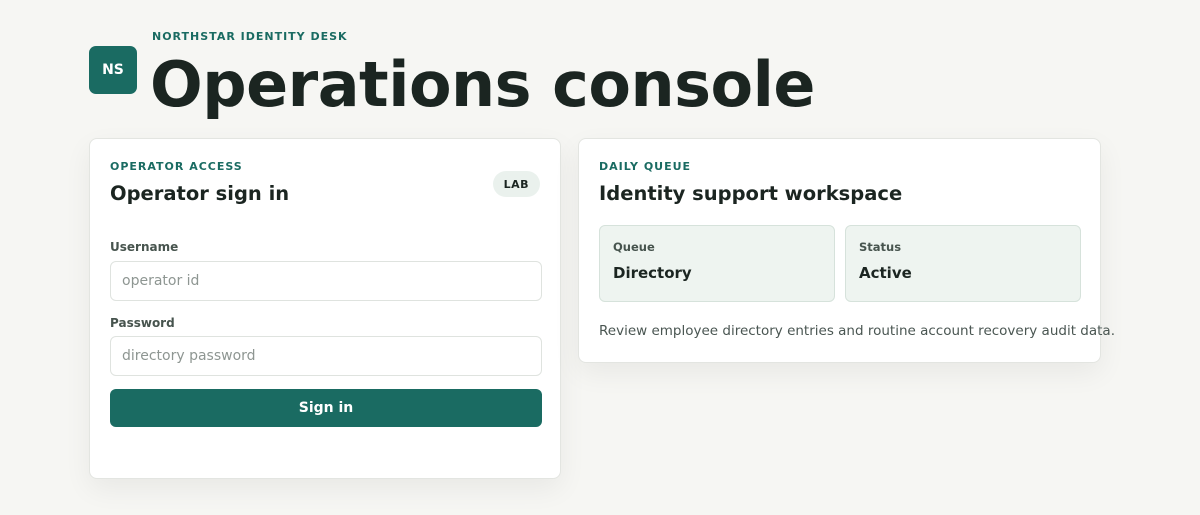 The image size is (1200, 515). I want to click on queue-tile-label: Queue, so click(634, 247).